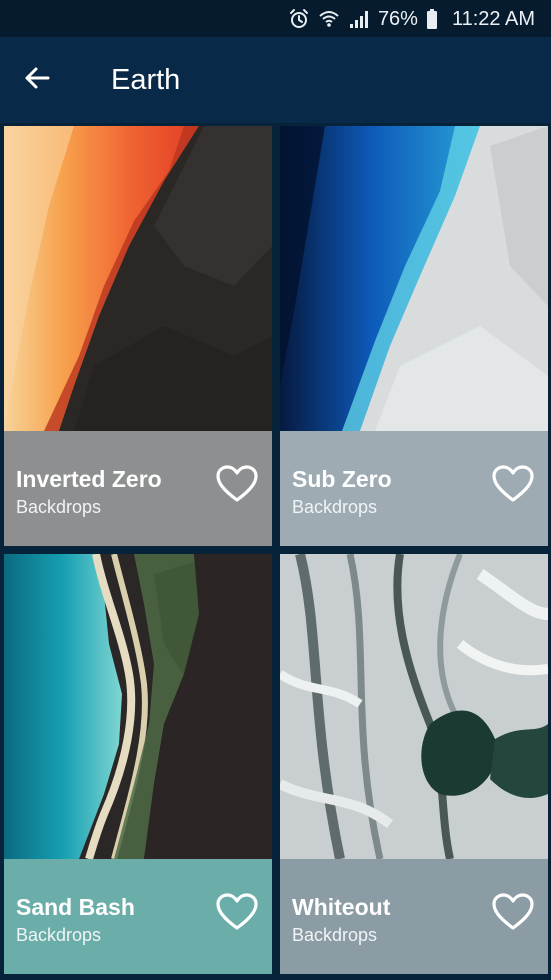  Describe the element at coordinates (275, 80) in the screenshot. I see `app-bar: Earth` at that location.